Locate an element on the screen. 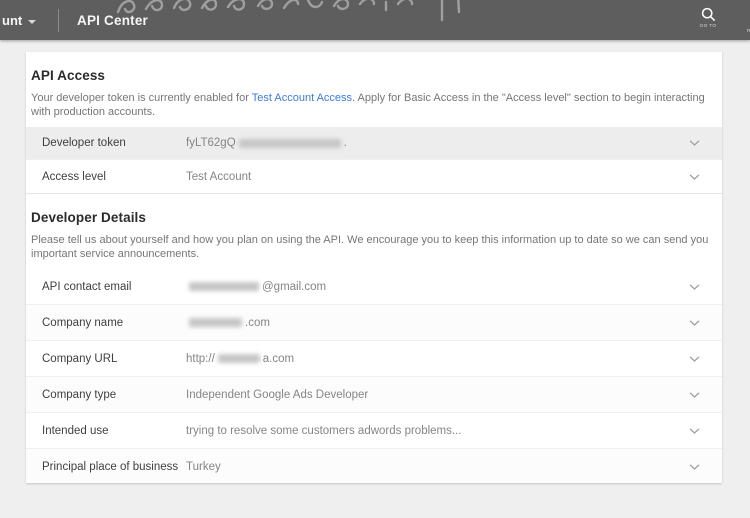  row-value: fyLT62gQ. is located at coordinates (266, 143).